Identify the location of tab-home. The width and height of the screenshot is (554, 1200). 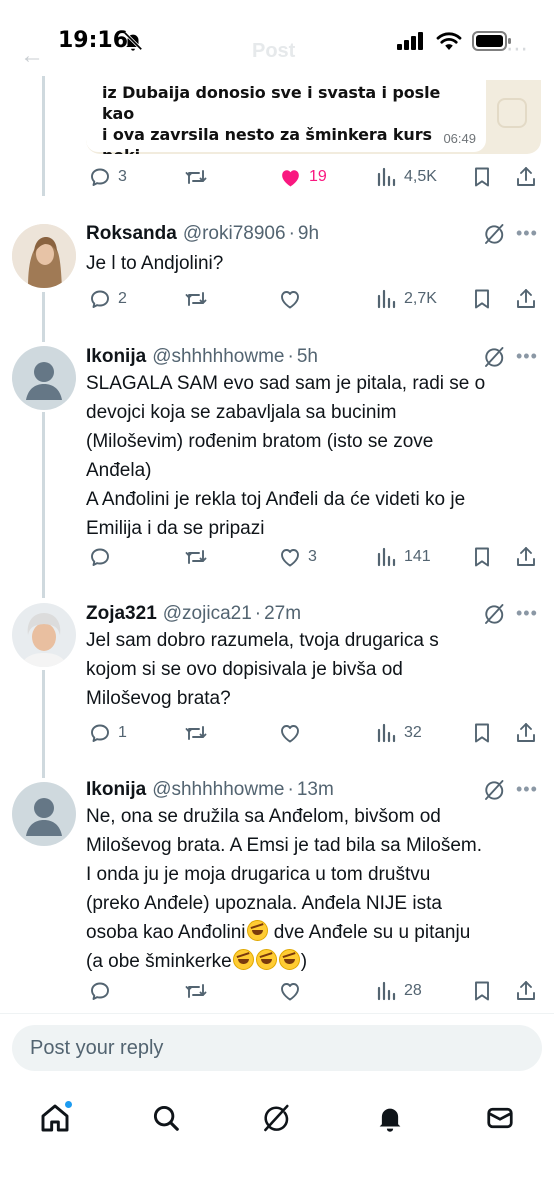
(55, 1118).